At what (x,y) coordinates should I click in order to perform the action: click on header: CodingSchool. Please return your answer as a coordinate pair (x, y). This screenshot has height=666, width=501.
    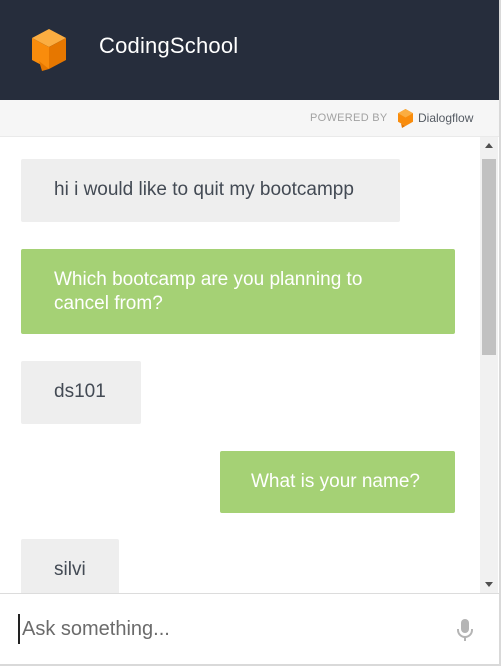
    Looking at the image, I should click on (249, 50).